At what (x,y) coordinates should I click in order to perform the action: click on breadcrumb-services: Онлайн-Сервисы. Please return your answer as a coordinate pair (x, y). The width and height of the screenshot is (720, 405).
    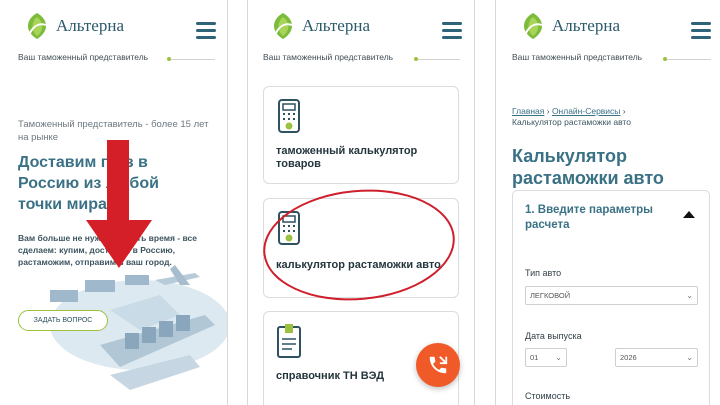
    Looking at the image, I should click on (586, 111).